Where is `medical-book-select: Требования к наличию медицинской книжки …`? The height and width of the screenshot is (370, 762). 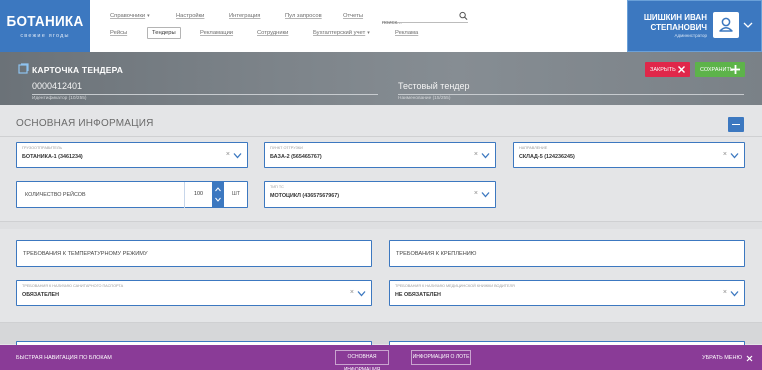 medical-book-select: Требования к наличию медицинской книжки … is located at coordinates (567, 293).